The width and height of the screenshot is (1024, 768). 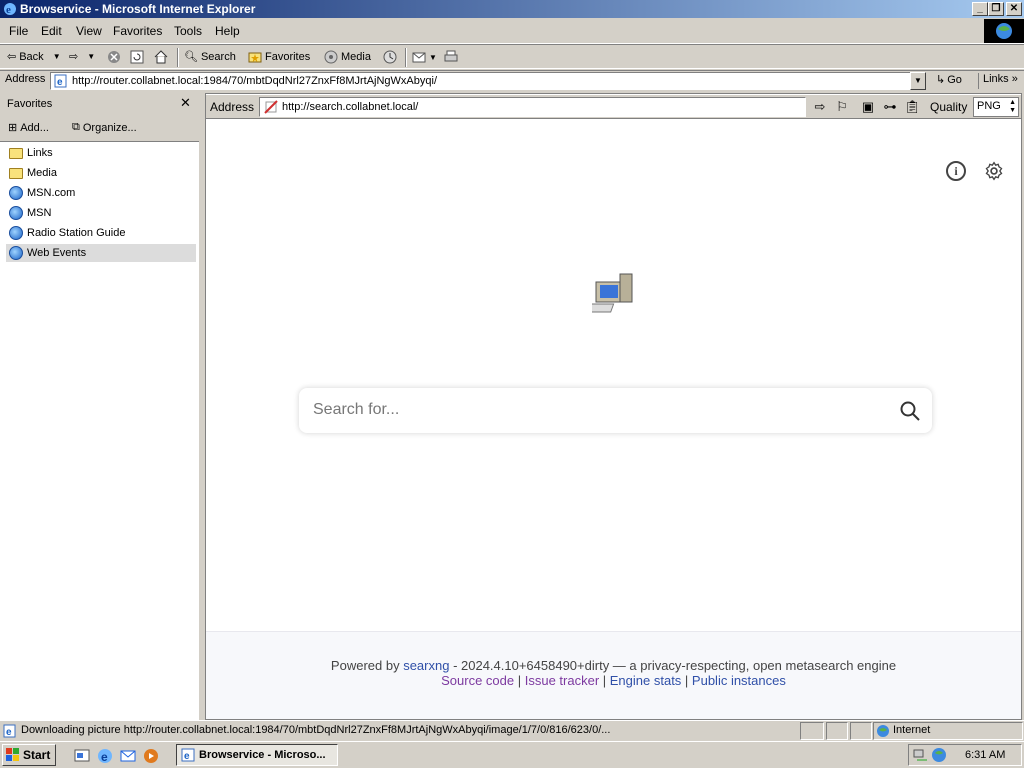 What do you see at coordinates (188, 31) in the screenshot?
I see `menu-tools: Tools` at bounding box center [188, 31].